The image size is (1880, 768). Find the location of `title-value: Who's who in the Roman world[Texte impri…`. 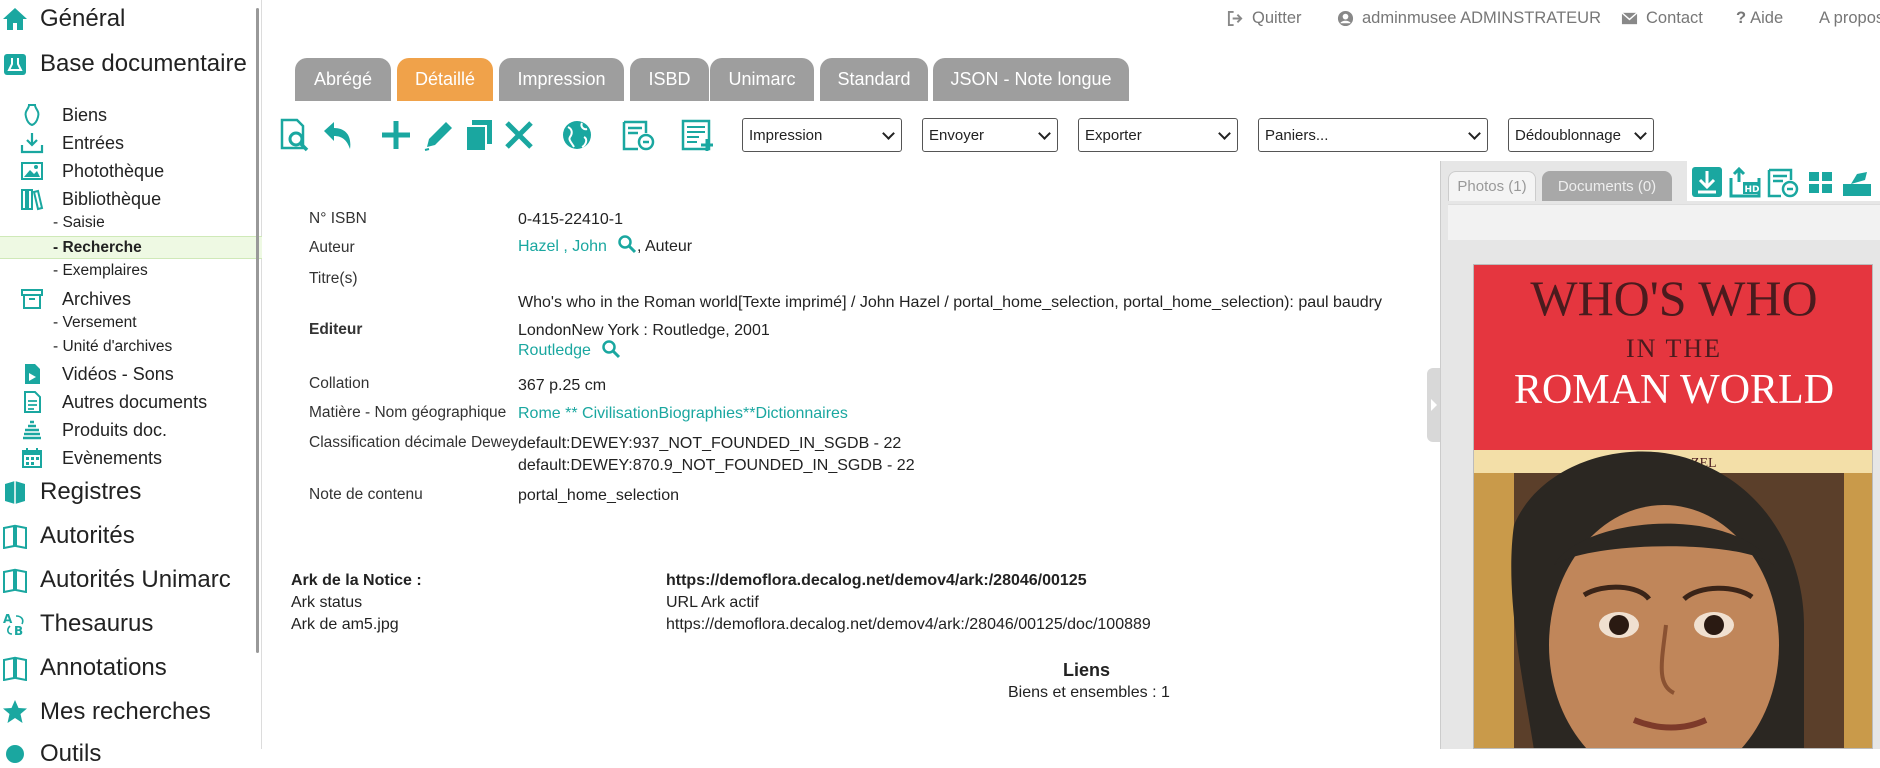

title-value: Who's who in the Roman world[Texte impri… is located at coordinates (950, 302).